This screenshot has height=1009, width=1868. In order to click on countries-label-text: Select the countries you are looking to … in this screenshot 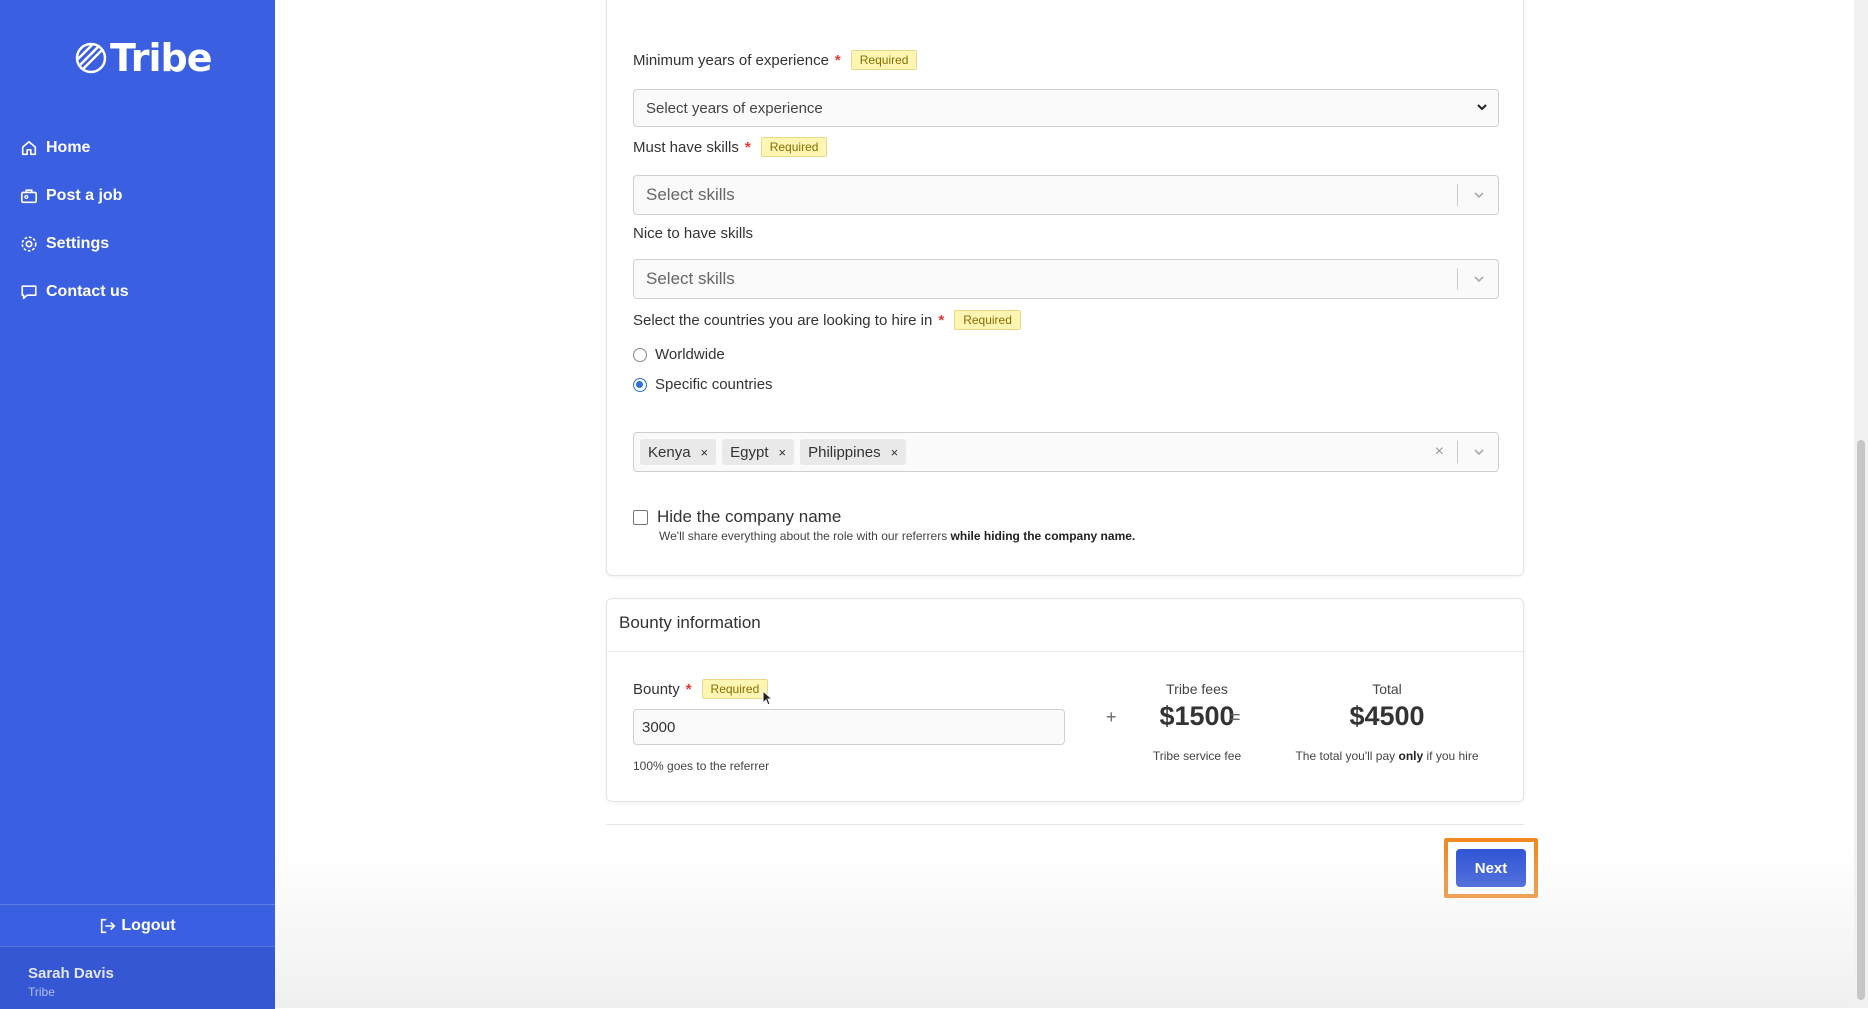, I will do `click(783, 320)`.